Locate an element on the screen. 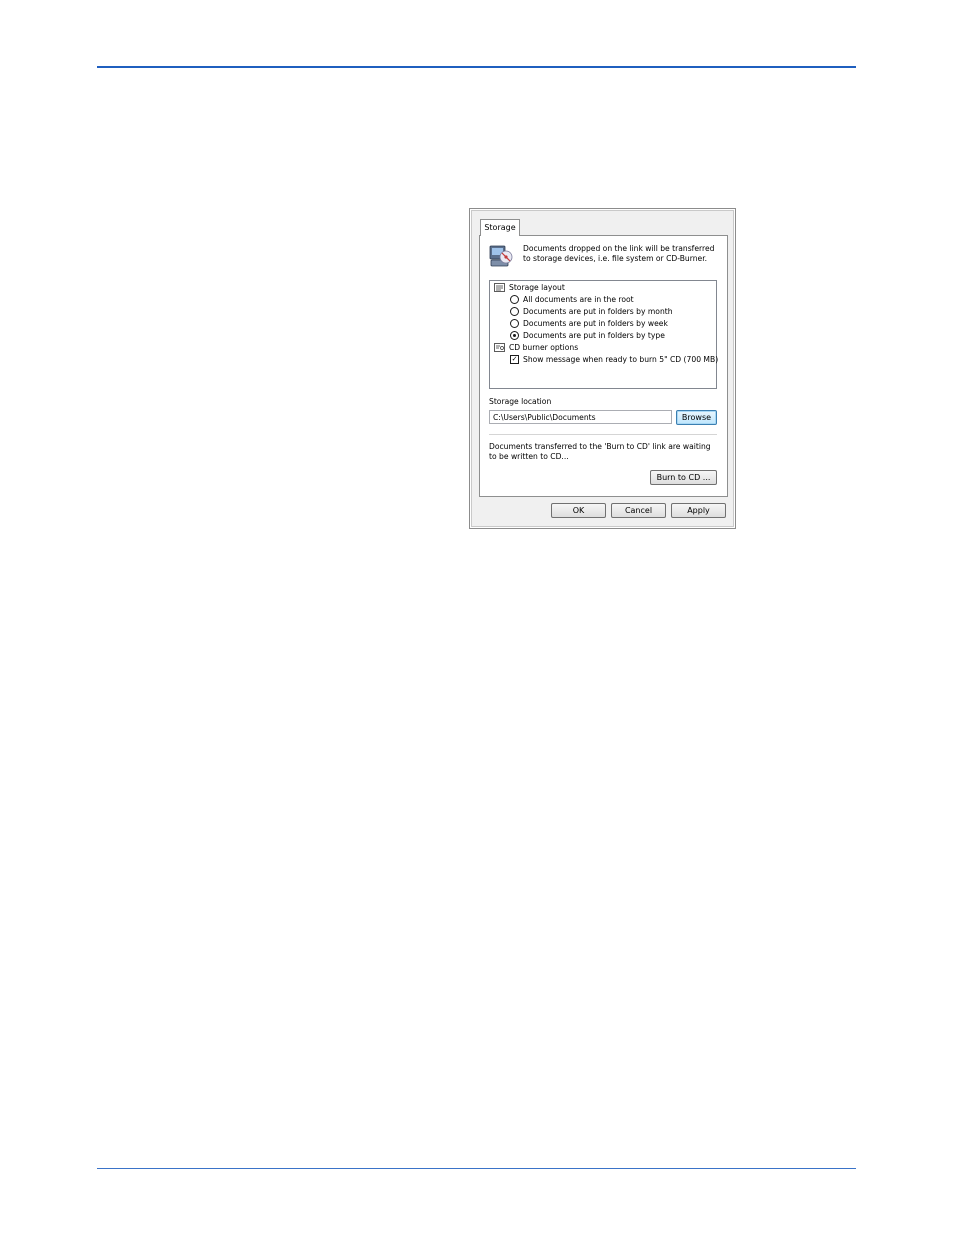 This screenshot has width=954, height=1235. show-burn-message-checkbox: ✓ is located at coordinates (514, 359).